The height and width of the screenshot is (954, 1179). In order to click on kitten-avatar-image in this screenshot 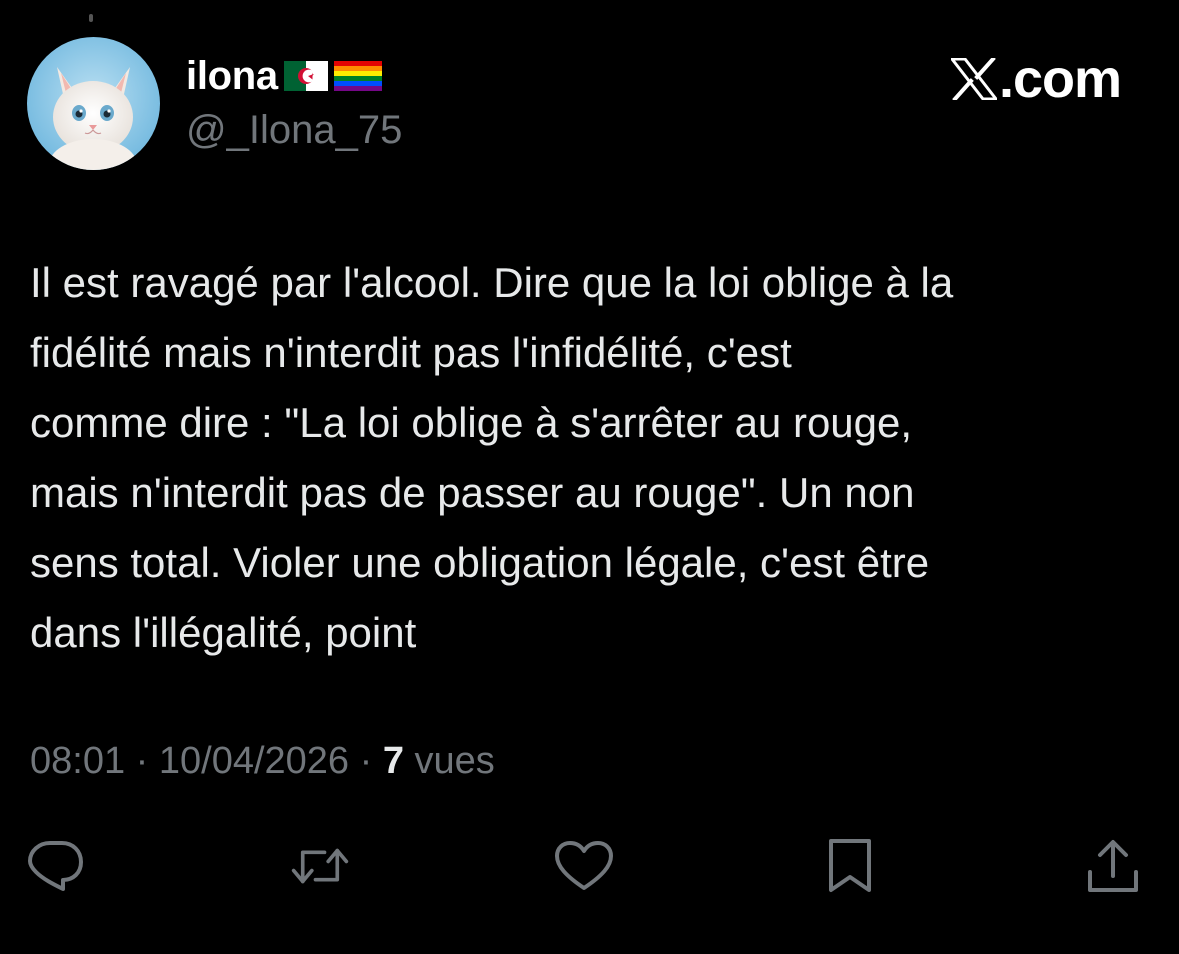, I will do `click(93, 103)`.